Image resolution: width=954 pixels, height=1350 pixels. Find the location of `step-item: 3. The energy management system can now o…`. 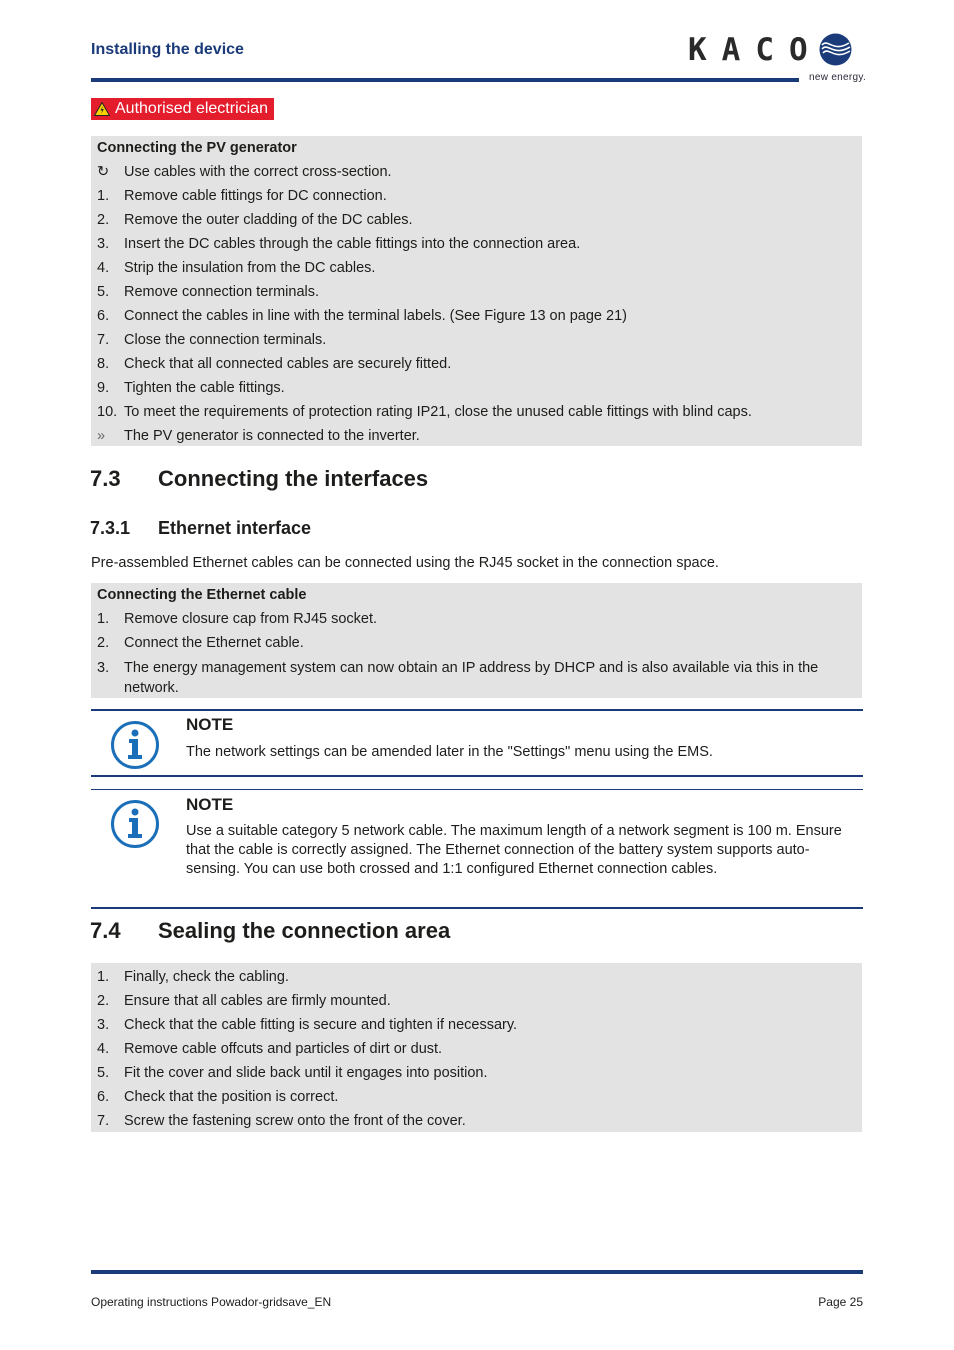

step-item: 3. The energy management system can now o… is located at coordinates (458, 677).